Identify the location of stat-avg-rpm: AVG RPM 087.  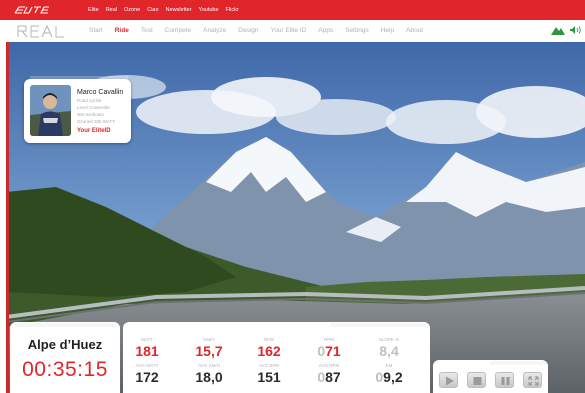
(329, 374).